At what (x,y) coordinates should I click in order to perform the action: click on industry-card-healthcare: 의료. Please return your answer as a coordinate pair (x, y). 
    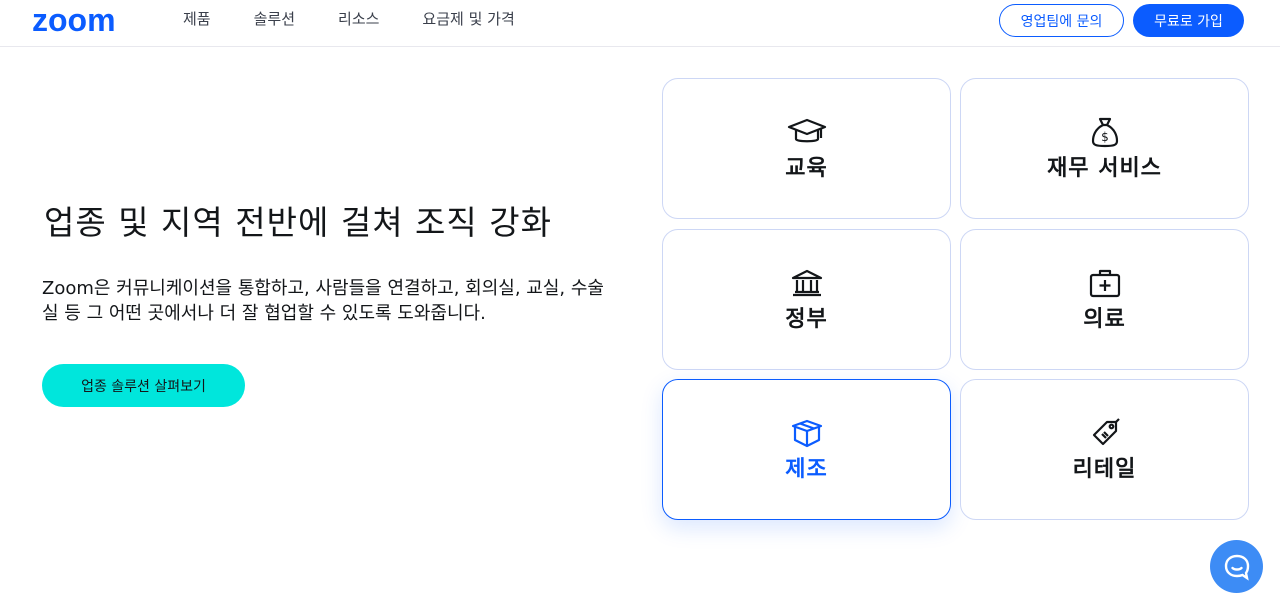
    Looking at the image, I should click on (1104, 299).